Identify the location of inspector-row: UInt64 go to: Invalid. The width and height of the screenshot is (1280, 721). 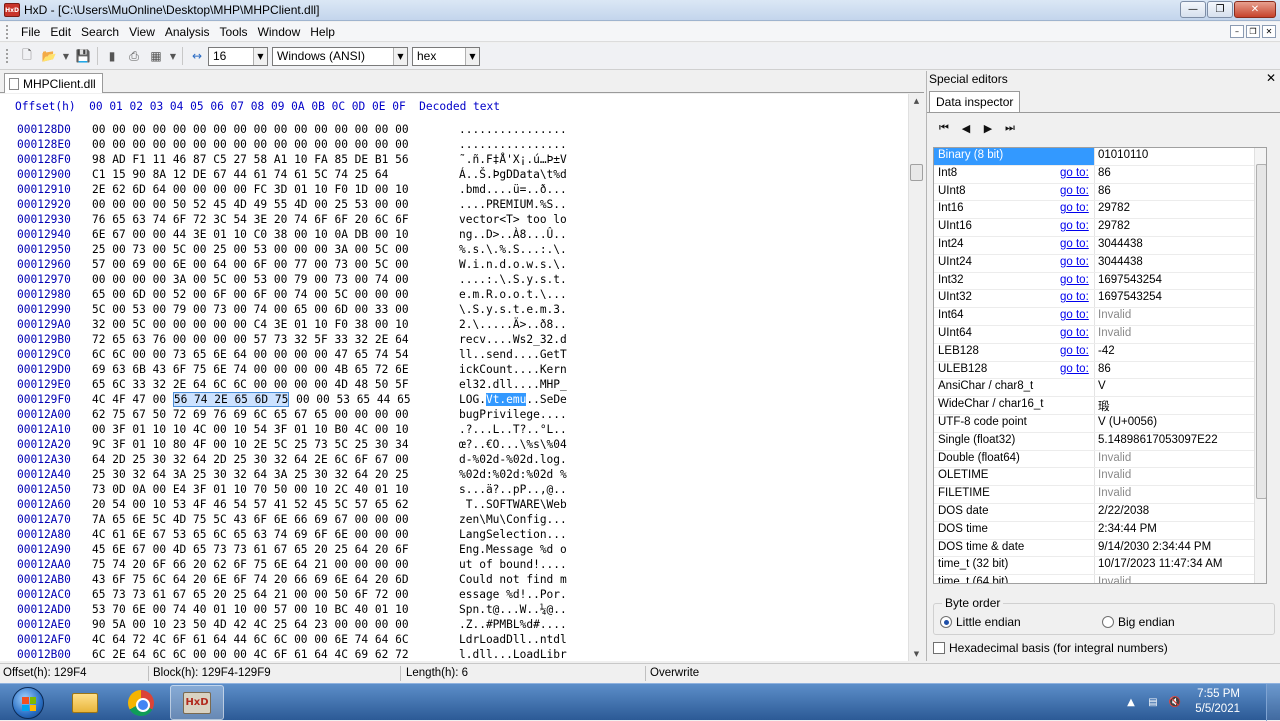
(1094, 335).